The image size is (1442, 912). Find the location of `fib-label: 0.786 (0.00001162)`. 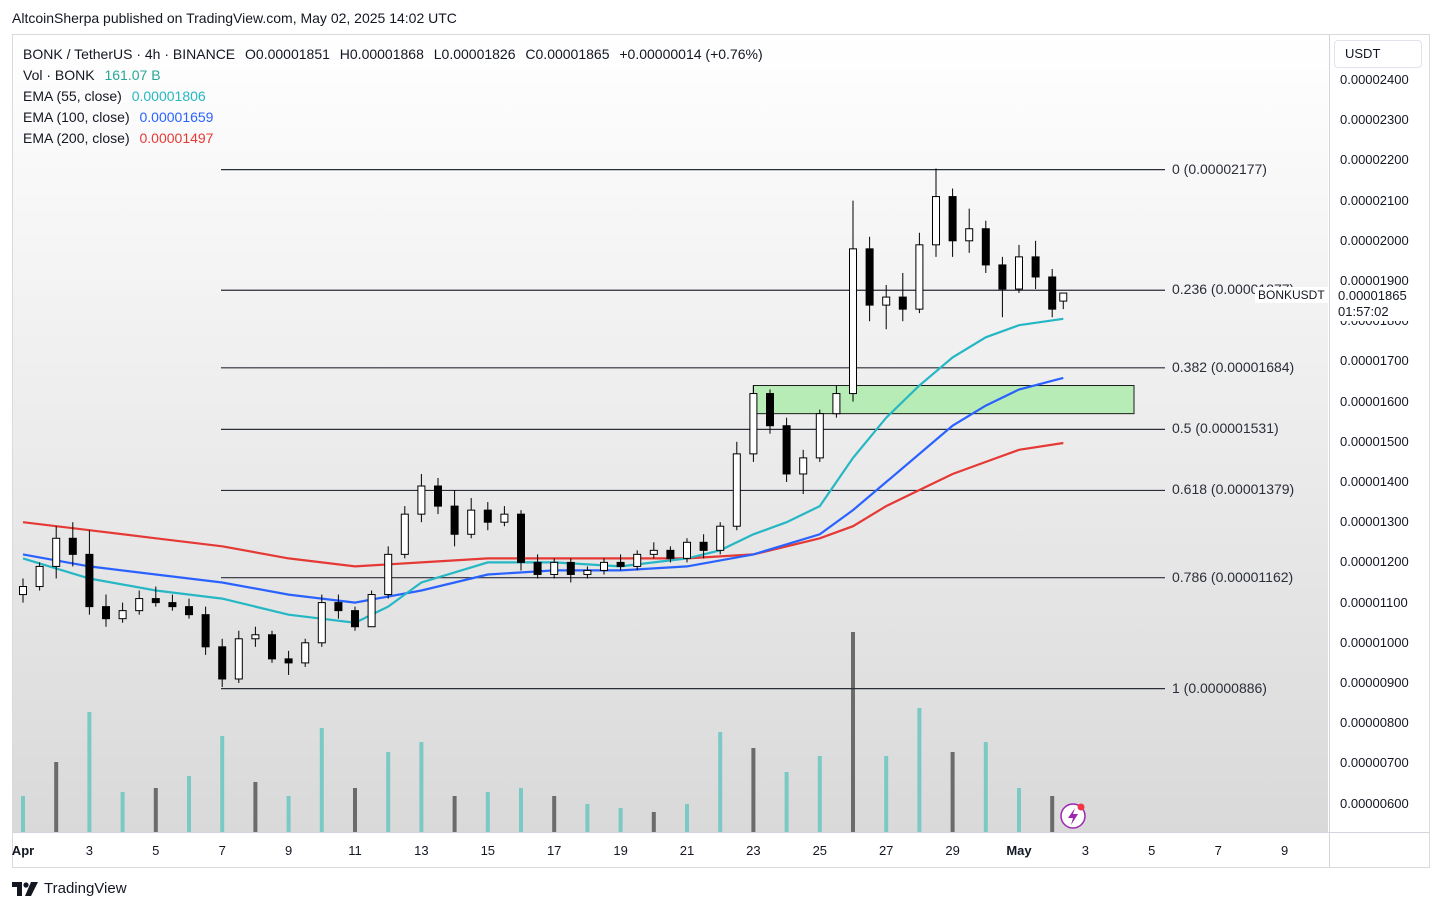

fib-label: 0.786 (0.00001162) is located at coordinates (1233, 576).